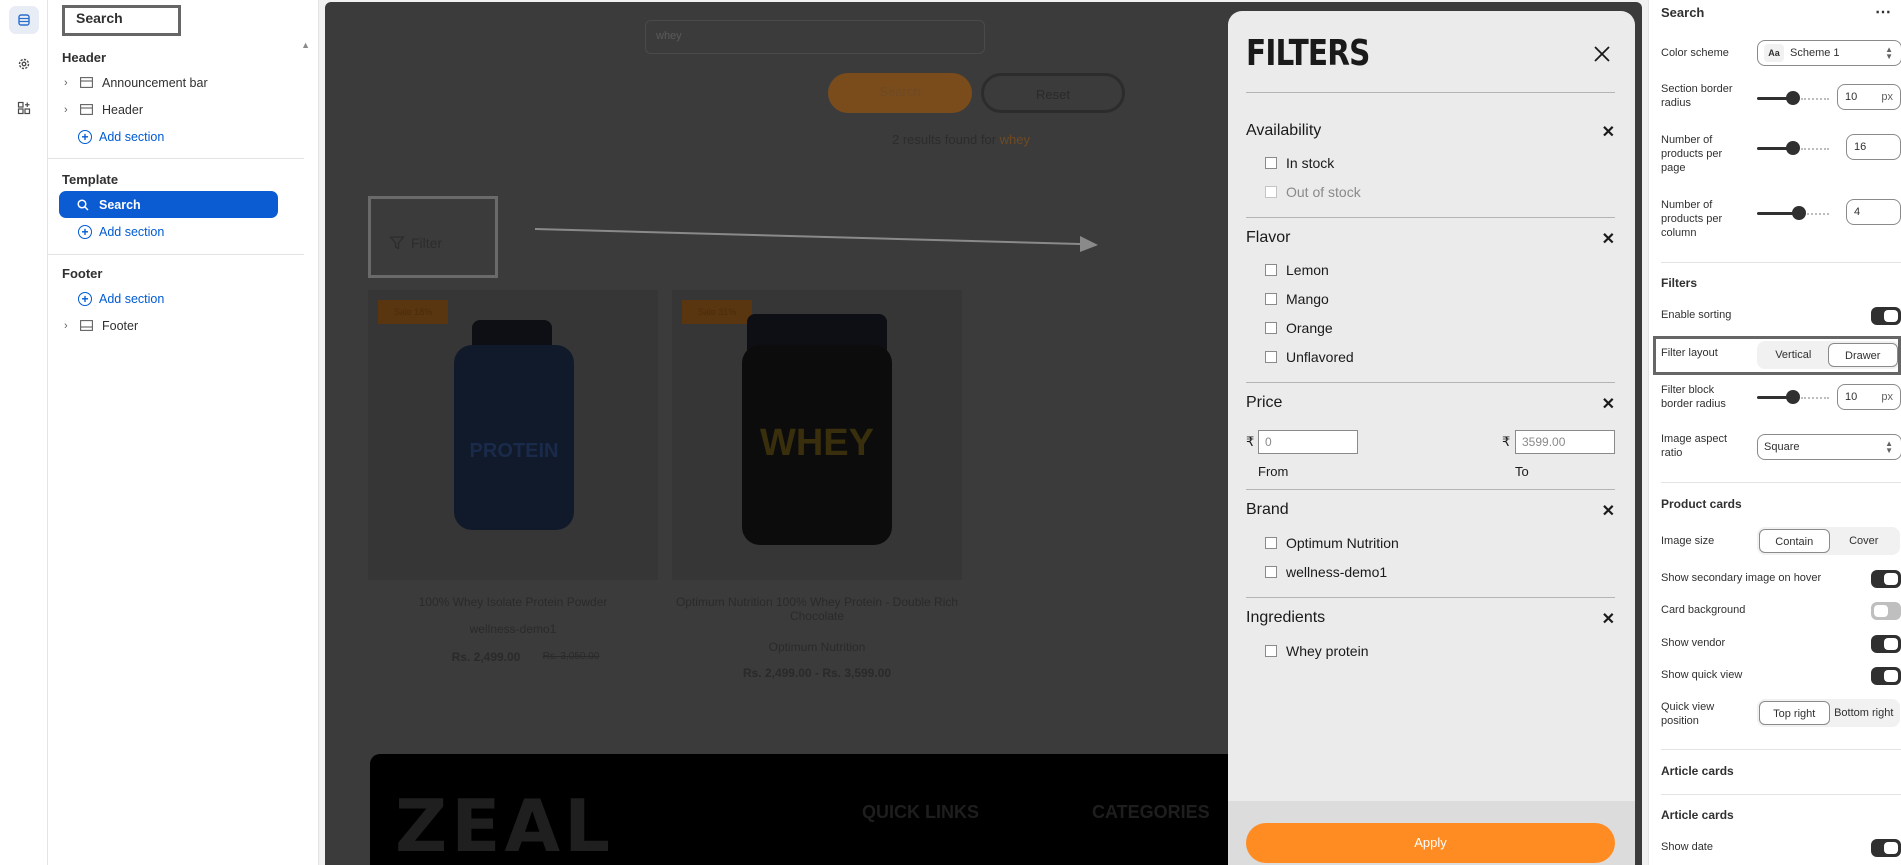 This screenshot has width=1901, height=865. Describe the element at coordinates (1873, 212) in the screenshot. I see `products-per-column-input: 4` at that location.